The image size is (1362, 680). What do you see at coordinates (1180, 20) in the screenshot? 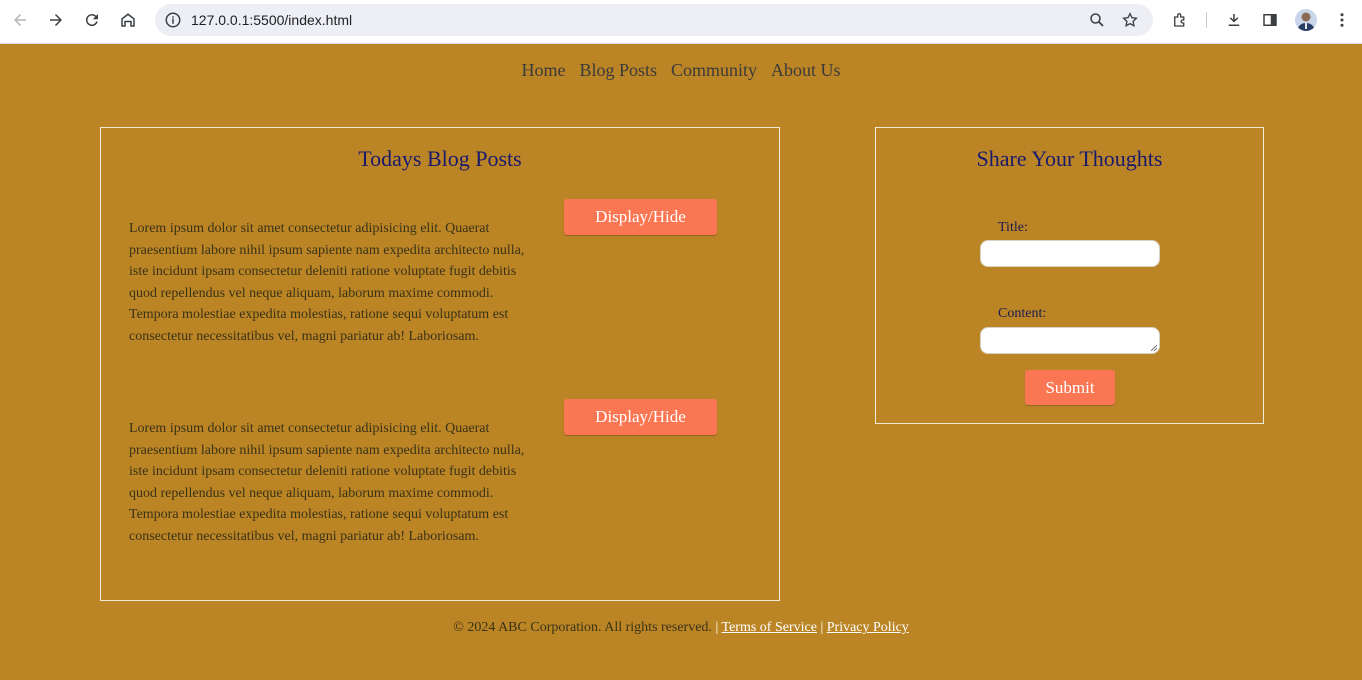
I see `extensions-icon` at bounding box center [1180, 20].